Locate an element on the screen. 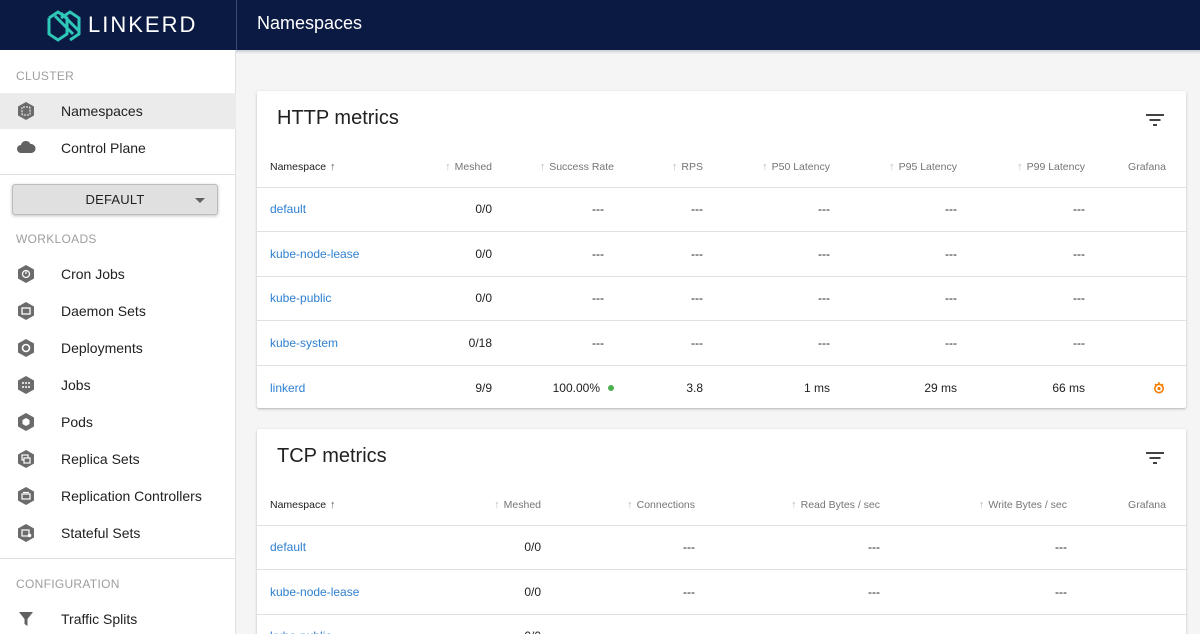  p50-cell: 1 ms is located at coordinates (816, 387).